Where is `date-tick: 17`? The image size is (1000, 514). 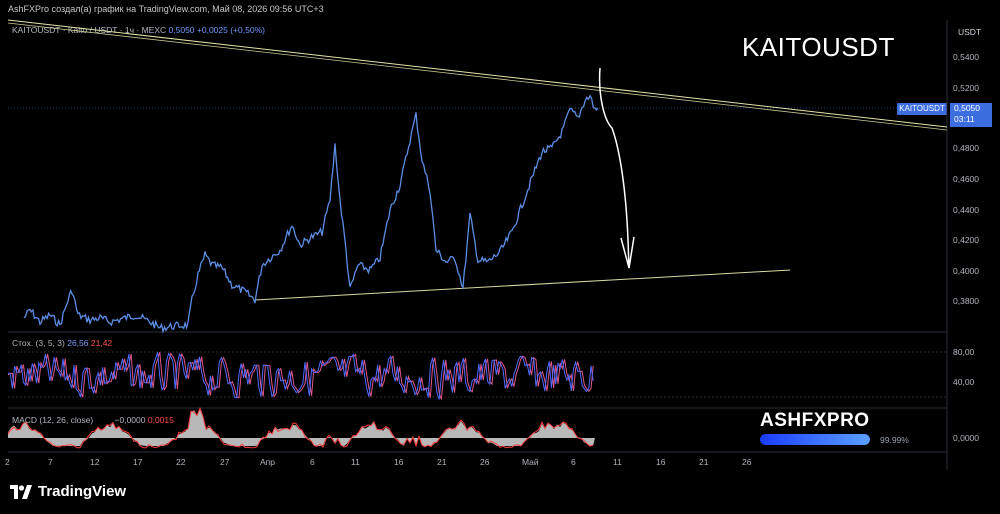 date-tick: 17 is located at coordinates (138, 462).